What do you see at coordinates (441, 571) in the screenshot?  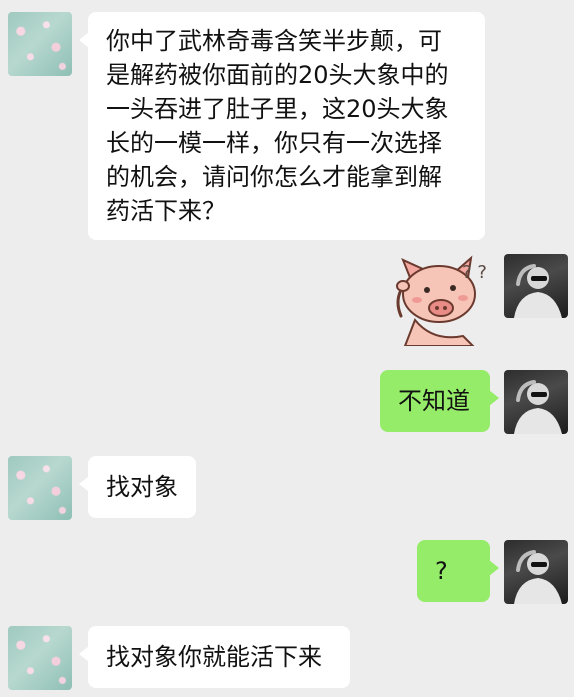 I see `message-text: ?` at bounding box center [441, 571].